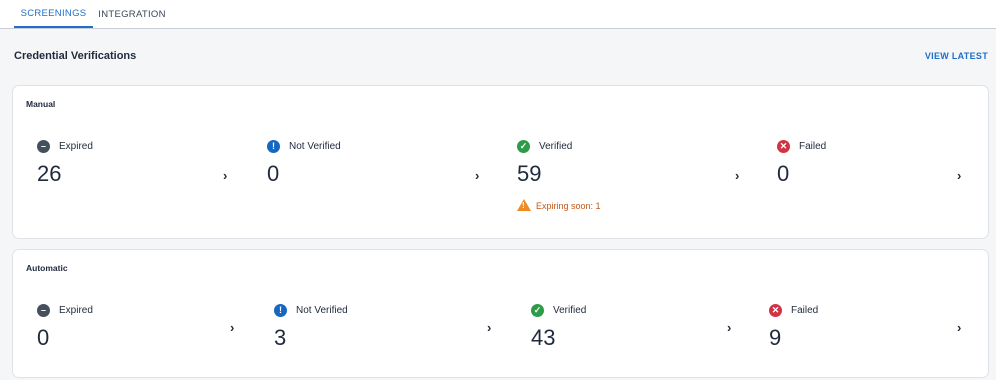 Image resolution: width=996 pixels, height=380 pixels. Describe the element at coordinates (75, 56) in the screenshot. I see `section-title: Credential Verifications` at that location.